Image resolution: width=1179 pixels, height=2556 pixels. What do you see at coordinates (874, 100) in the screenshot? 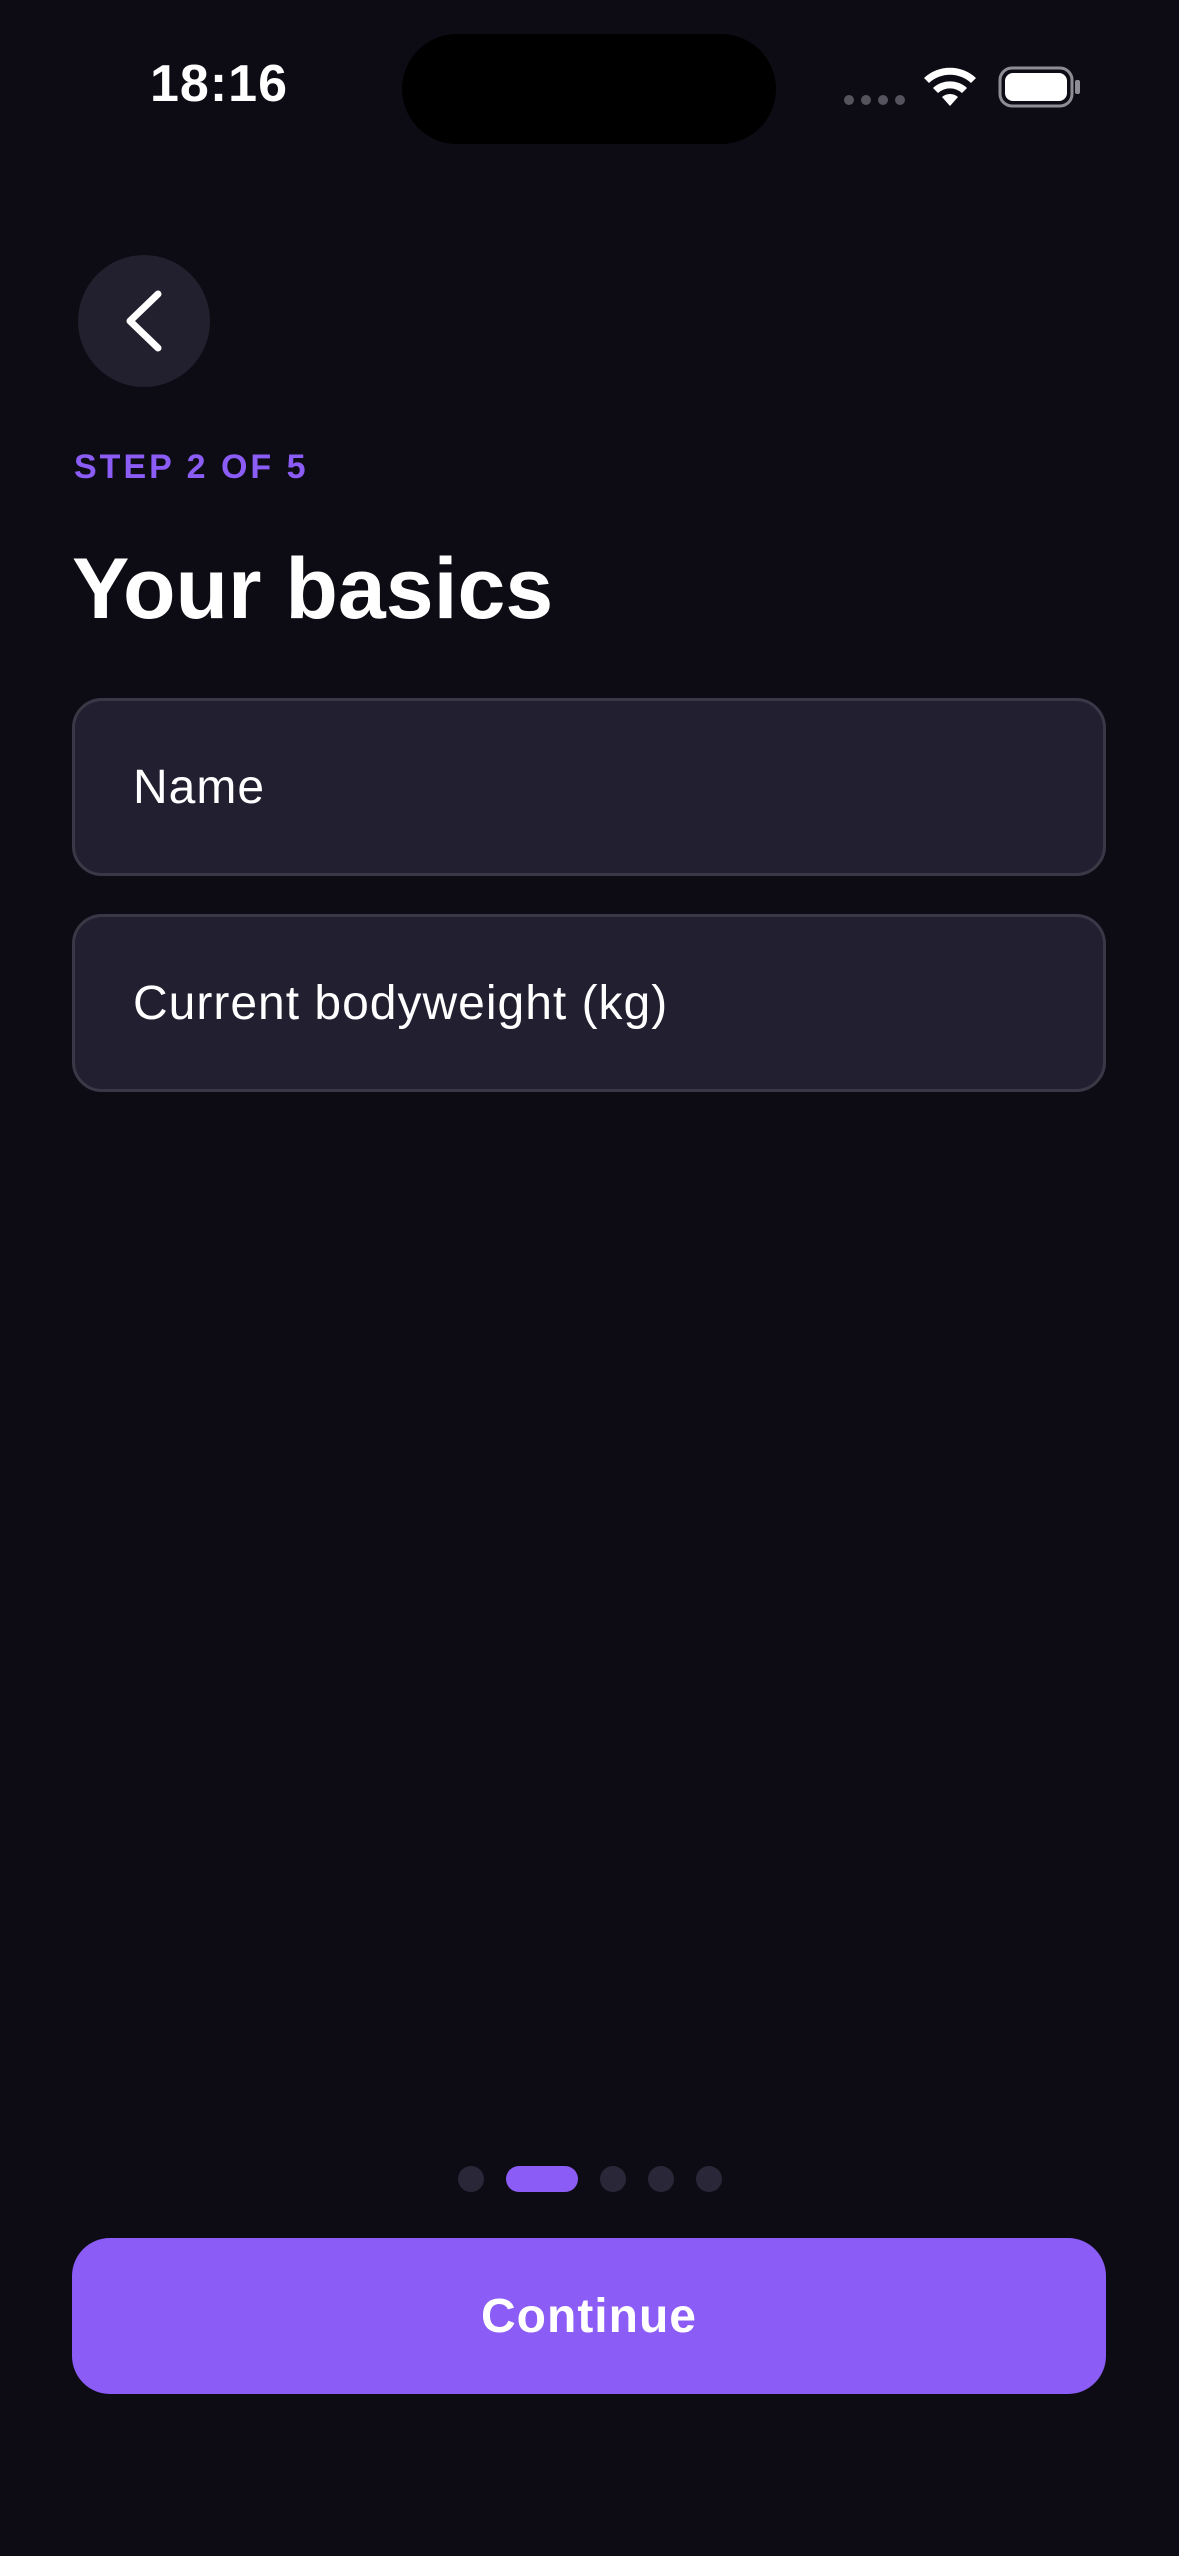
I see `cellular-signal-icon` at bounding box center [874, 100].